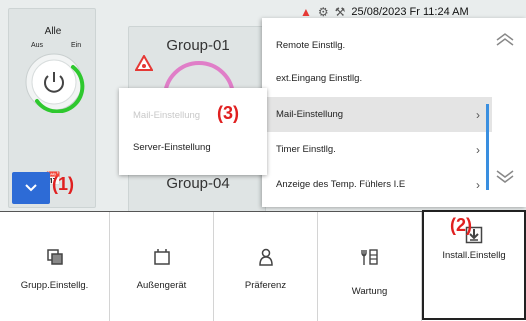 Image resolution: width=526 pixels, height=321 pixels. I want to click on annotation-2: (2), so click(461, 225).